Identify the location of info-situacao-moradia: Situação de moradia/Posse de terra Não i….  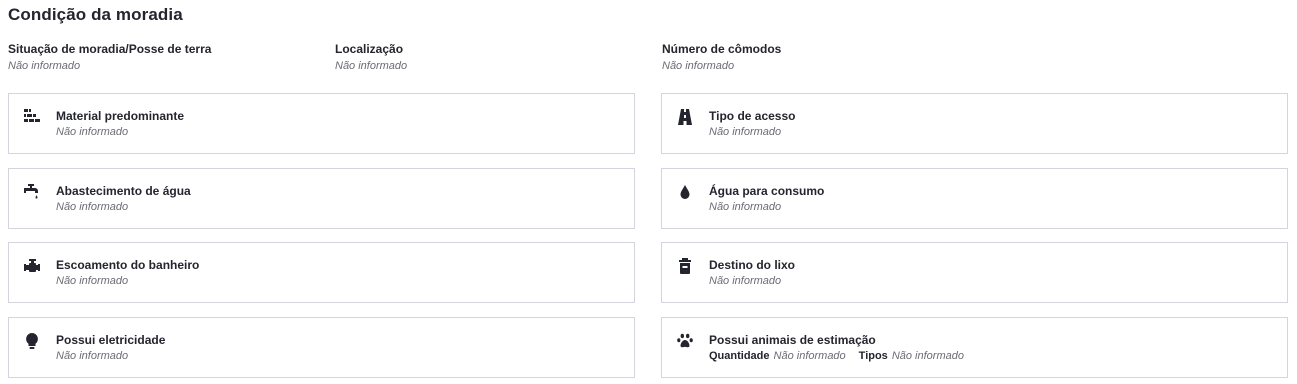
(109, 57).